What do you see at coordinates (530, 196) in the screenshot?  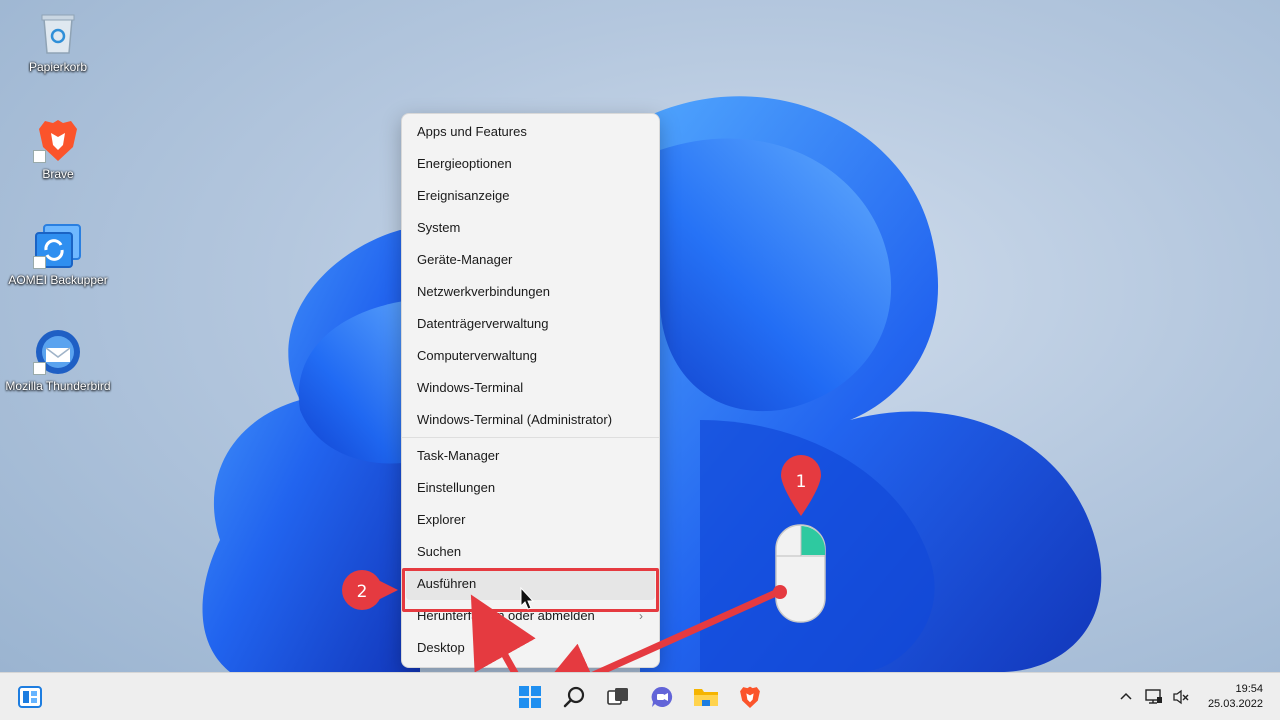 I see `menu-item-ereignisanzeige: Ereignisanzeige` at bounding box center [530, 196].